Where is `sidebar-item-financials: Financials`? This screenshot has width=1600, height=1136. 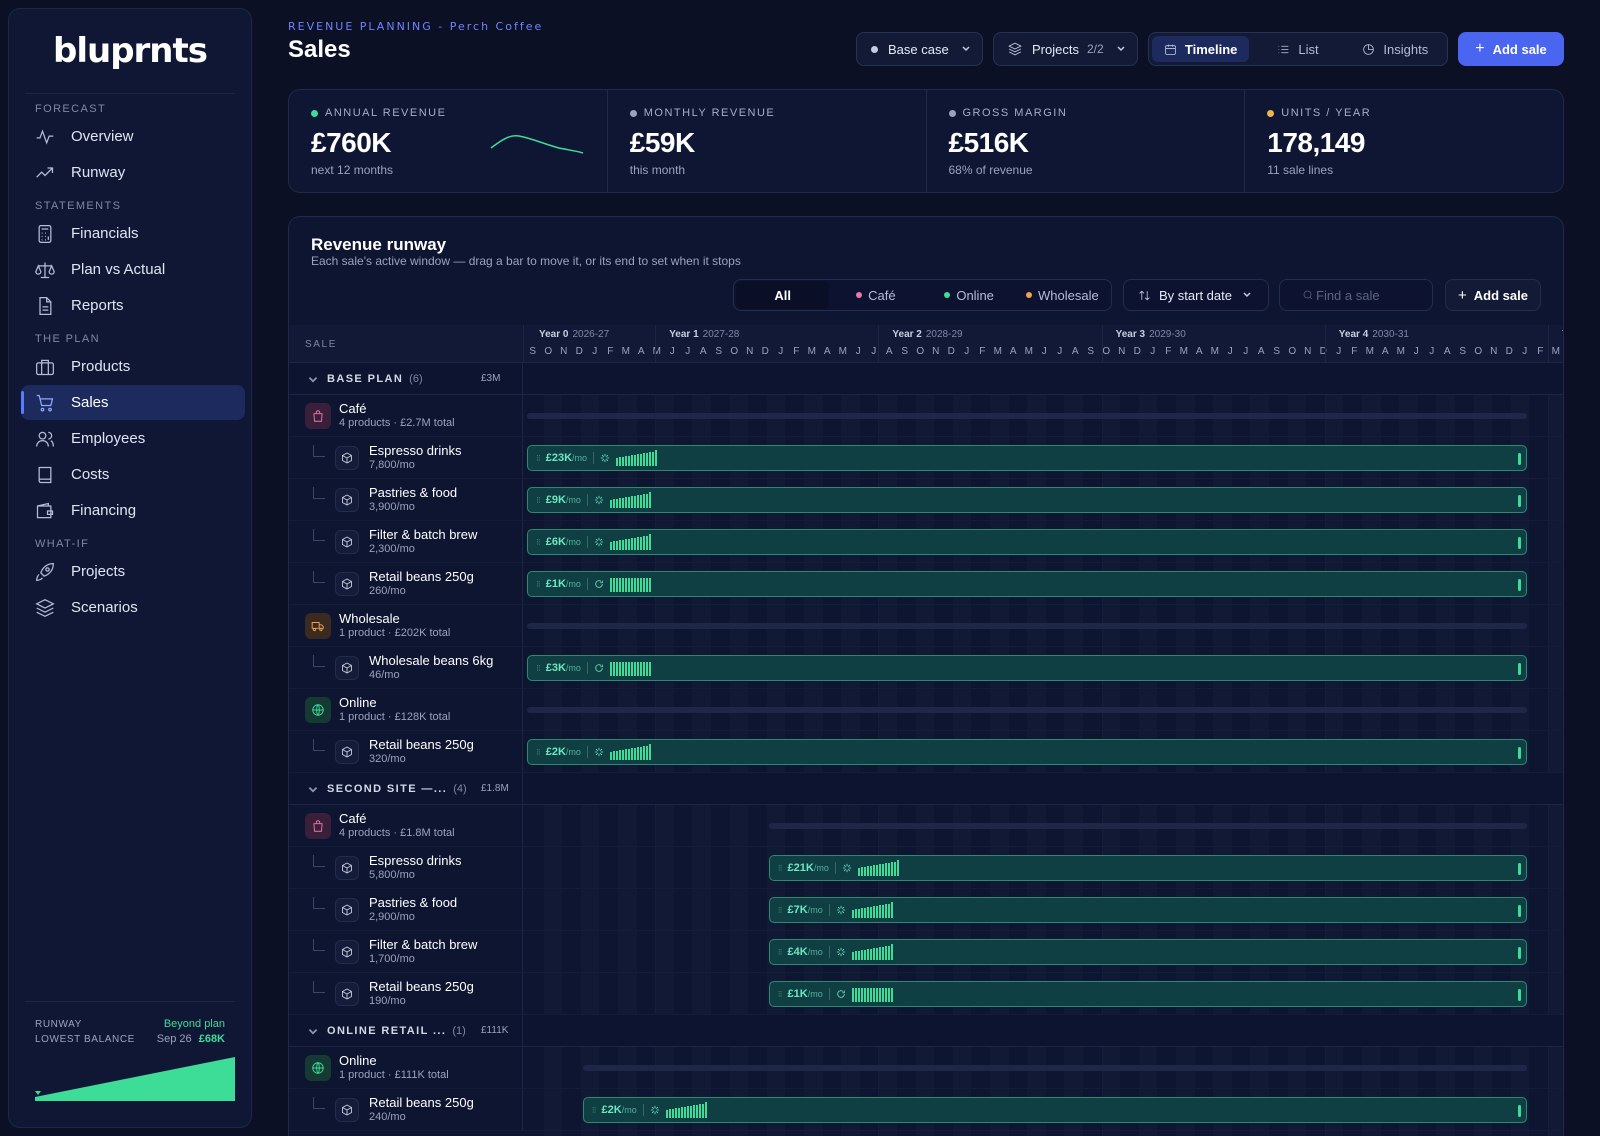
sidebar-item-financials: Financials is located at coordinates (133, 233).